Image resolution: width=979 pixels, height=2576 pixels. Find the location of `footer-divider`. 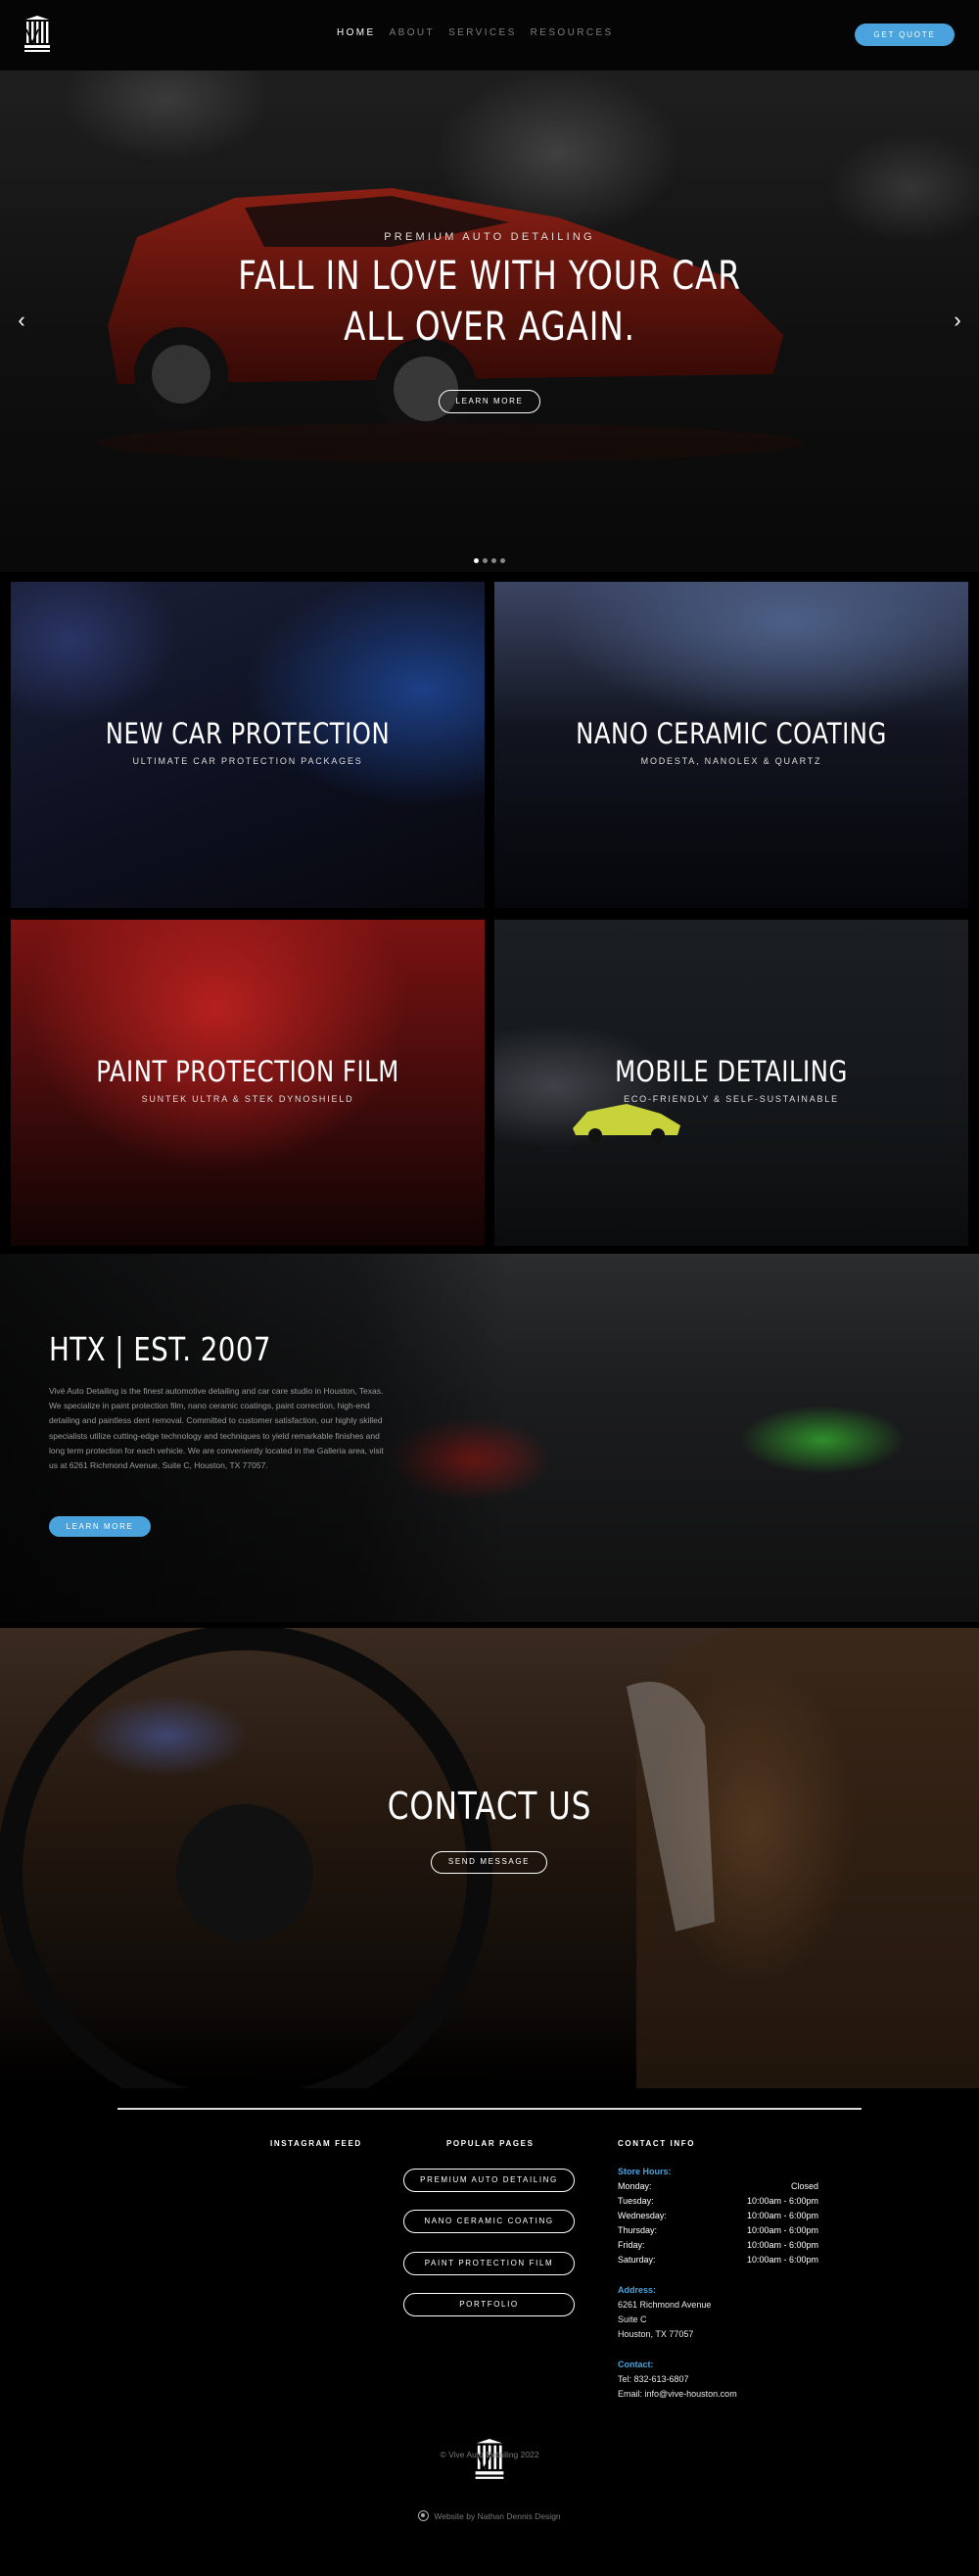

footer-divider is located at coordinates (489, 2109).